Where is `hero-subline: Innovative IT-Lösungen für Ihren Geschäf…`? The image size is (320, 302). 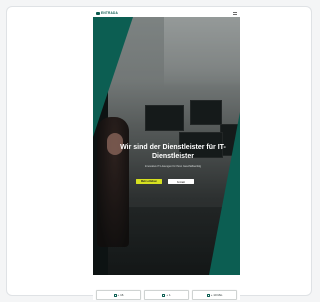
hero-subline: Innovative IT-Lösungen für Ihren Geschäf… is located at coordinates (173, 166).